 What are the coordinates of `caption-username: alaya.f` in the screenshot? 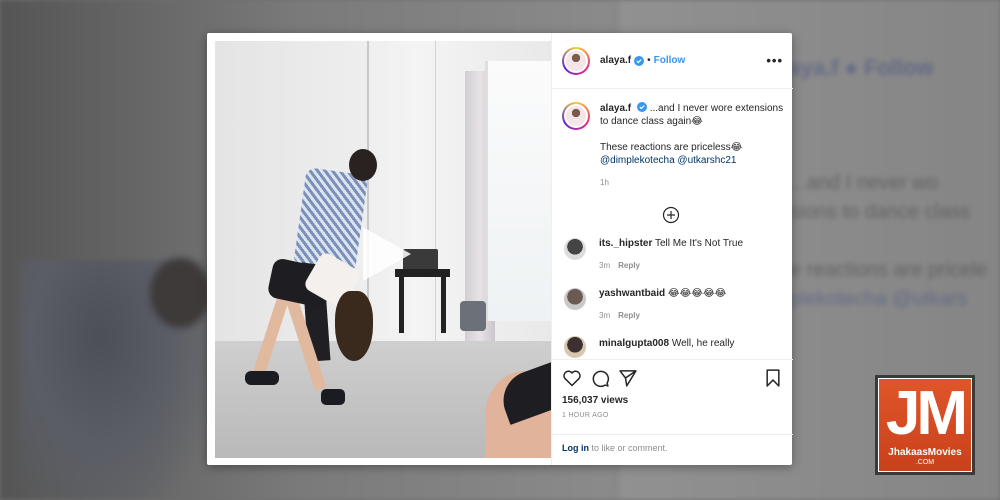 It's located at (615, 108).